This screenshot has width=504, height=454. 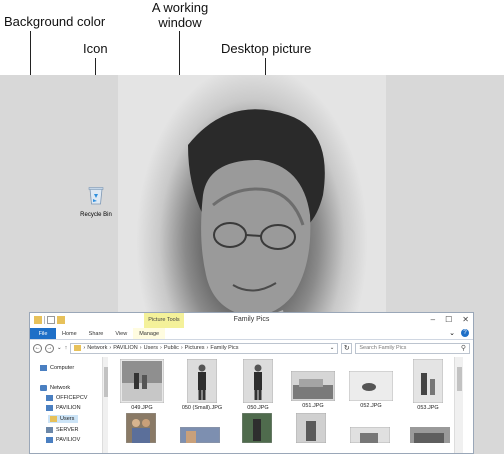 What do you see at coordinates (149, 333) in the screenshot?
I see `tab-manage: Manage` at bounding box center [149, 333].